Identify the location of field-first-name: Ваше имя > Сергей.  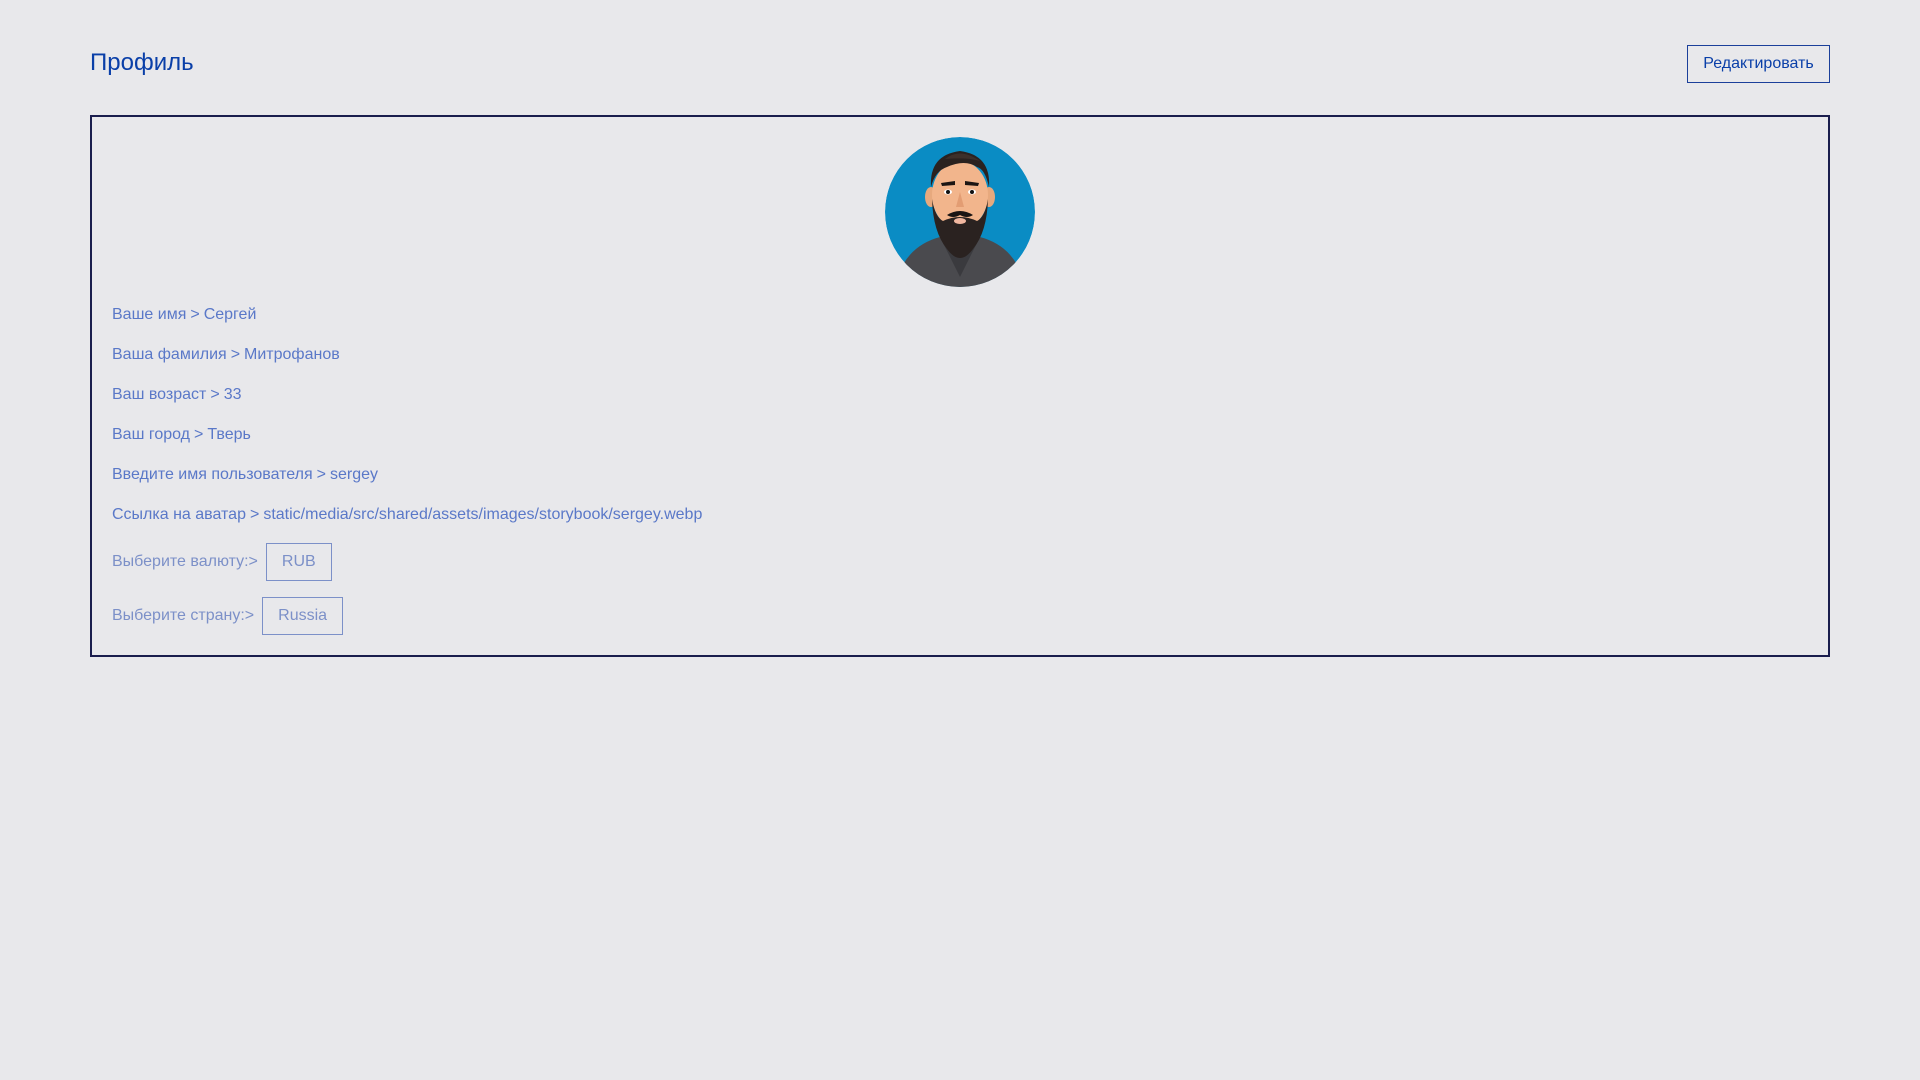
(184, 315).